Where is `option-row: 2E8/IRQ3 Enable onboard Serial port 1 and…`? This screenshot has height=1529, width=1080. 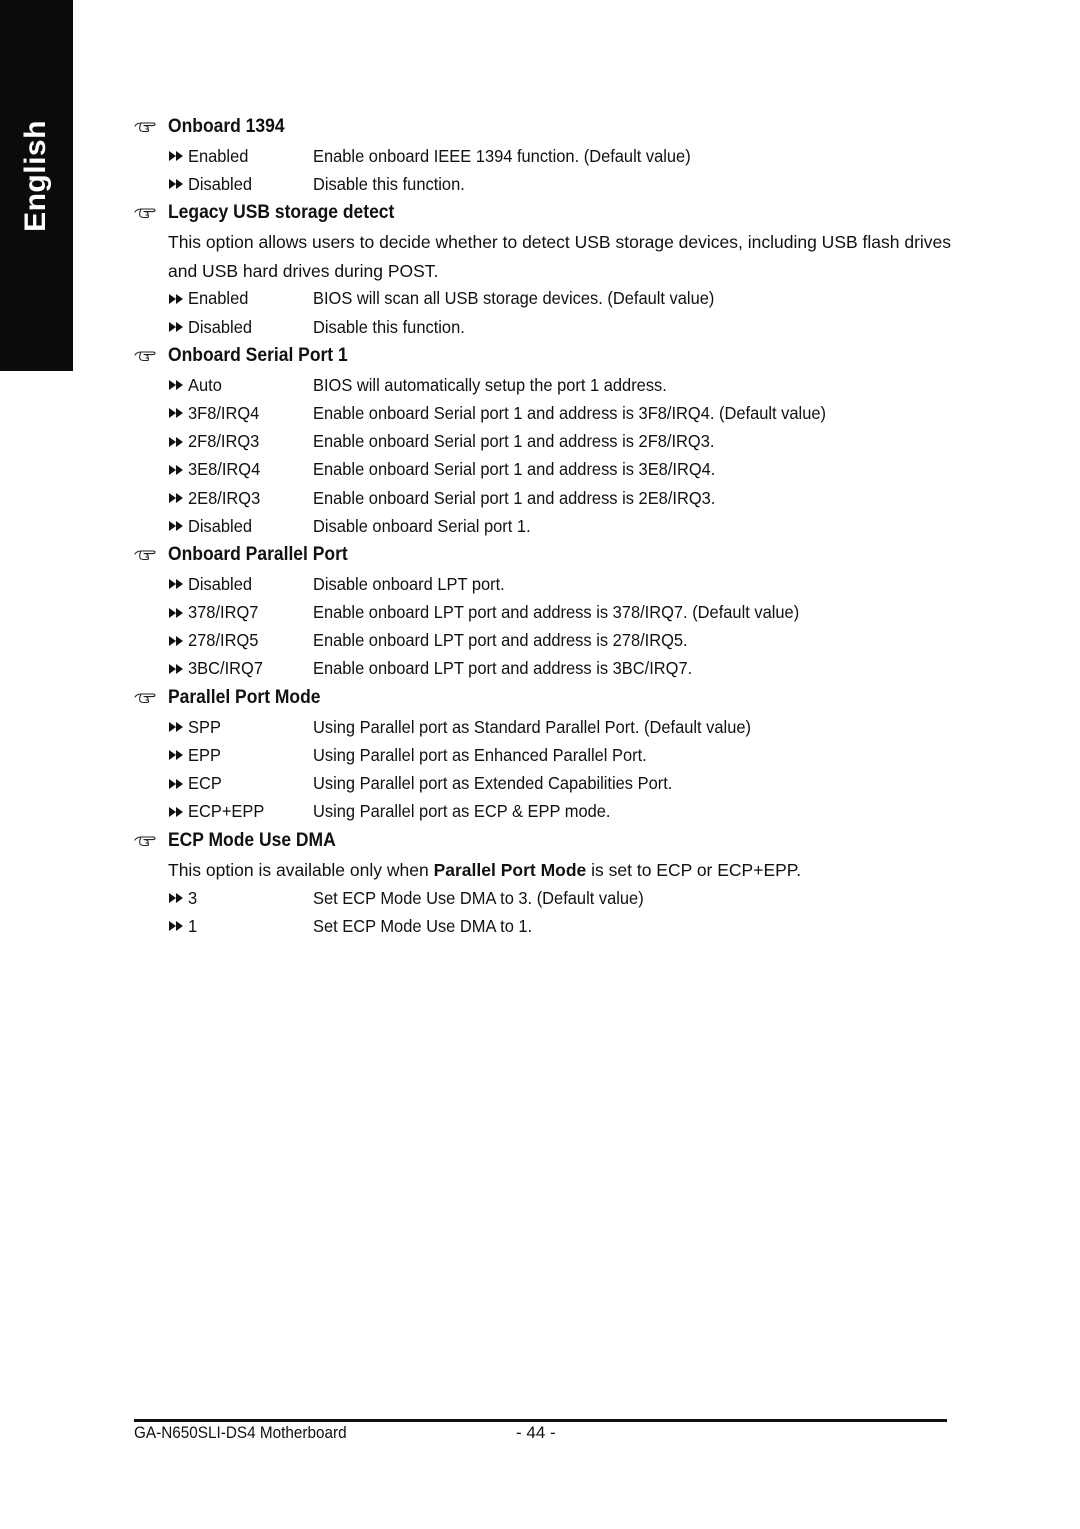 option-row: 2E8/IRQ3 Enable onboard Serial port 1 and… is located at coordinates (566, 498).